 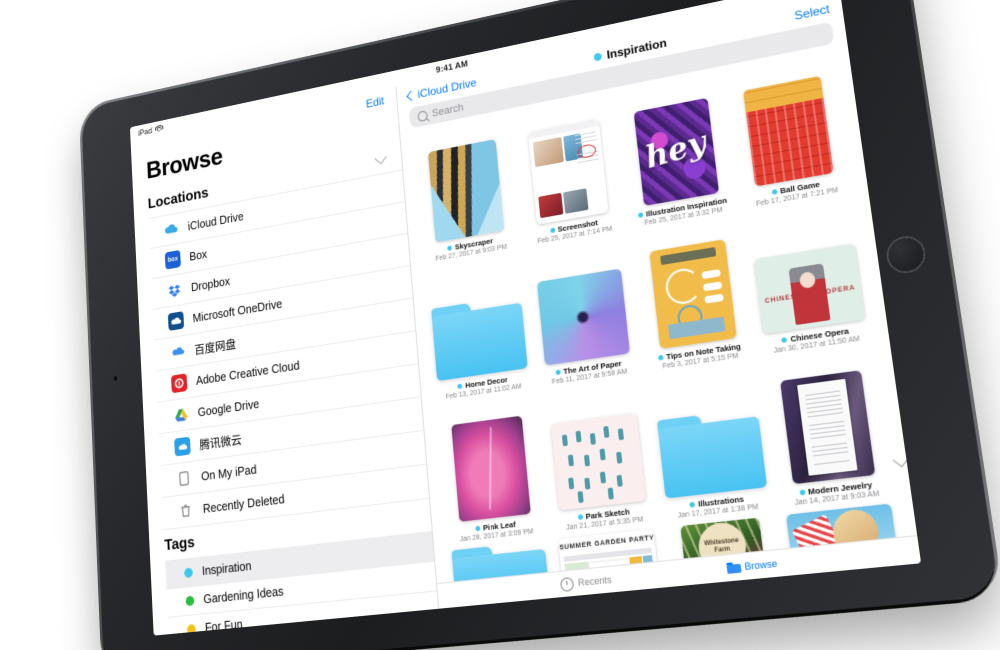 What do you see at coordinates (184, 479) in the screenshot?
I see `ipad-icon` at bounding box center [184, 479].